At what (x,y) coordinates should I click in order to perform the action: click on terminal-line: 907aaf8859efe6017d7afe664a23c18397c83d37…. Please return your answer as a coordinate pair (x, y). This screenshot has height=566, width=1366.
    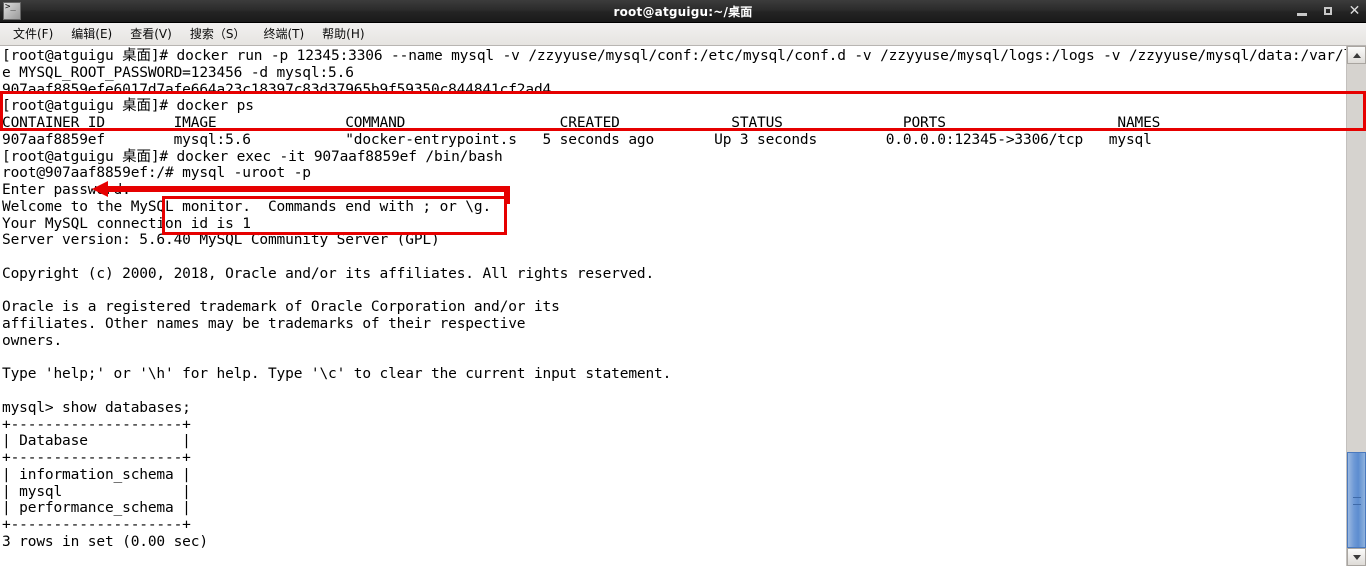
    Looking at the image, I should click on (277, 89).